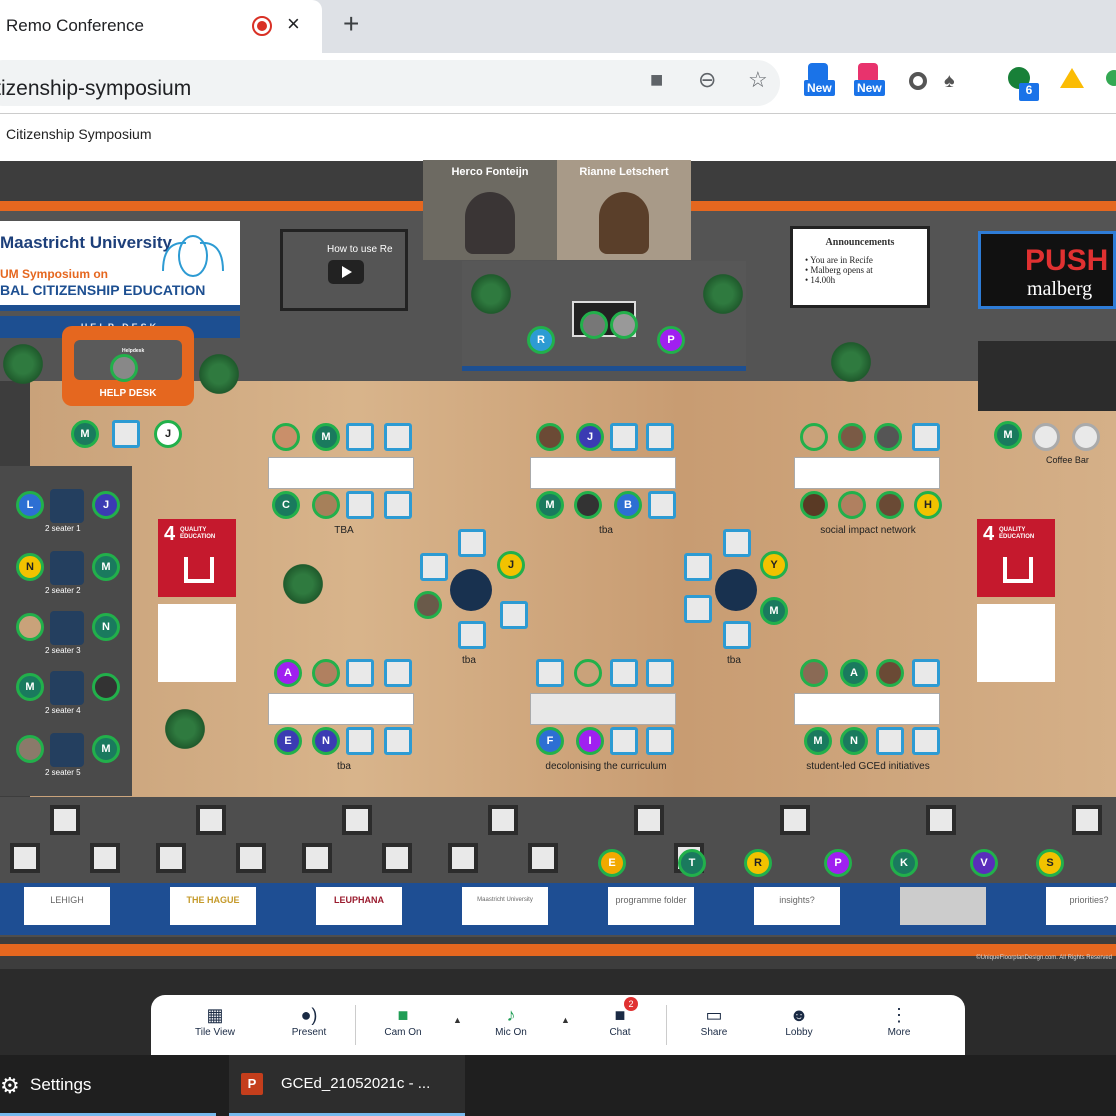 The image size is (1116, 1116). What do you see at coordinates (869, 79) in the screenshot?
I see `extension-new-2-icon: New` at bounding box center [869, 79].